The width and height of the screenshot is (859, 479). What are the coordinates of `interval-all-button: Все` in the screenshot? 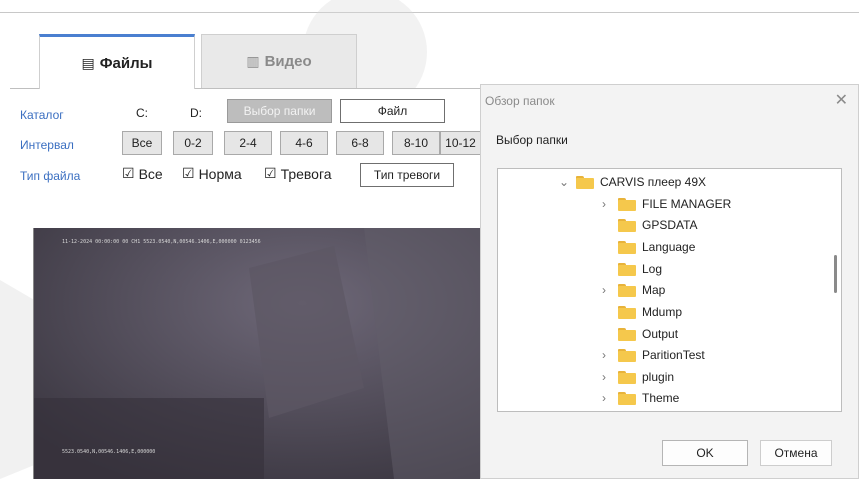 It's located at (142, 143).